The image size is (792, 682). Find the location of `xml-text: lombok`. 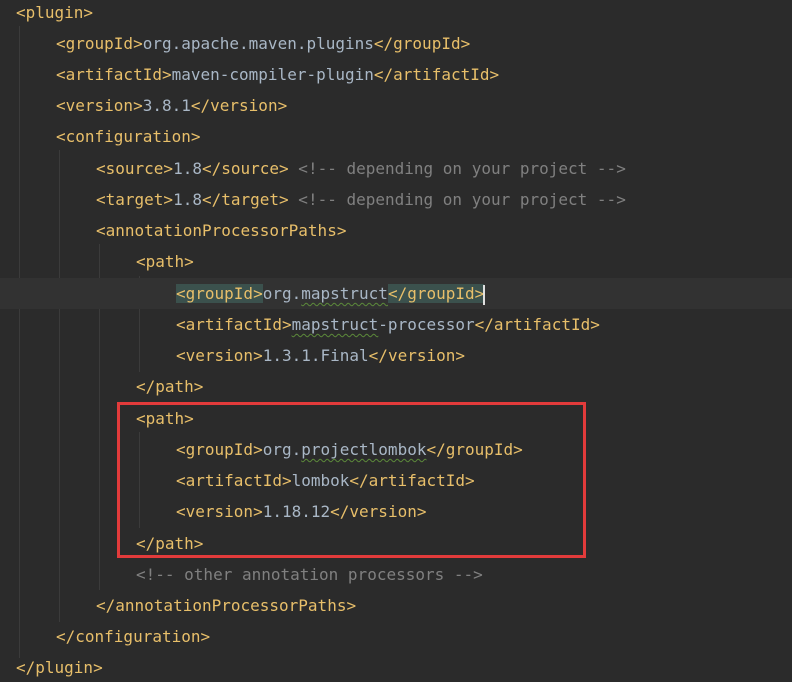

xml-text: lombok is located at coordinates (320, 480).